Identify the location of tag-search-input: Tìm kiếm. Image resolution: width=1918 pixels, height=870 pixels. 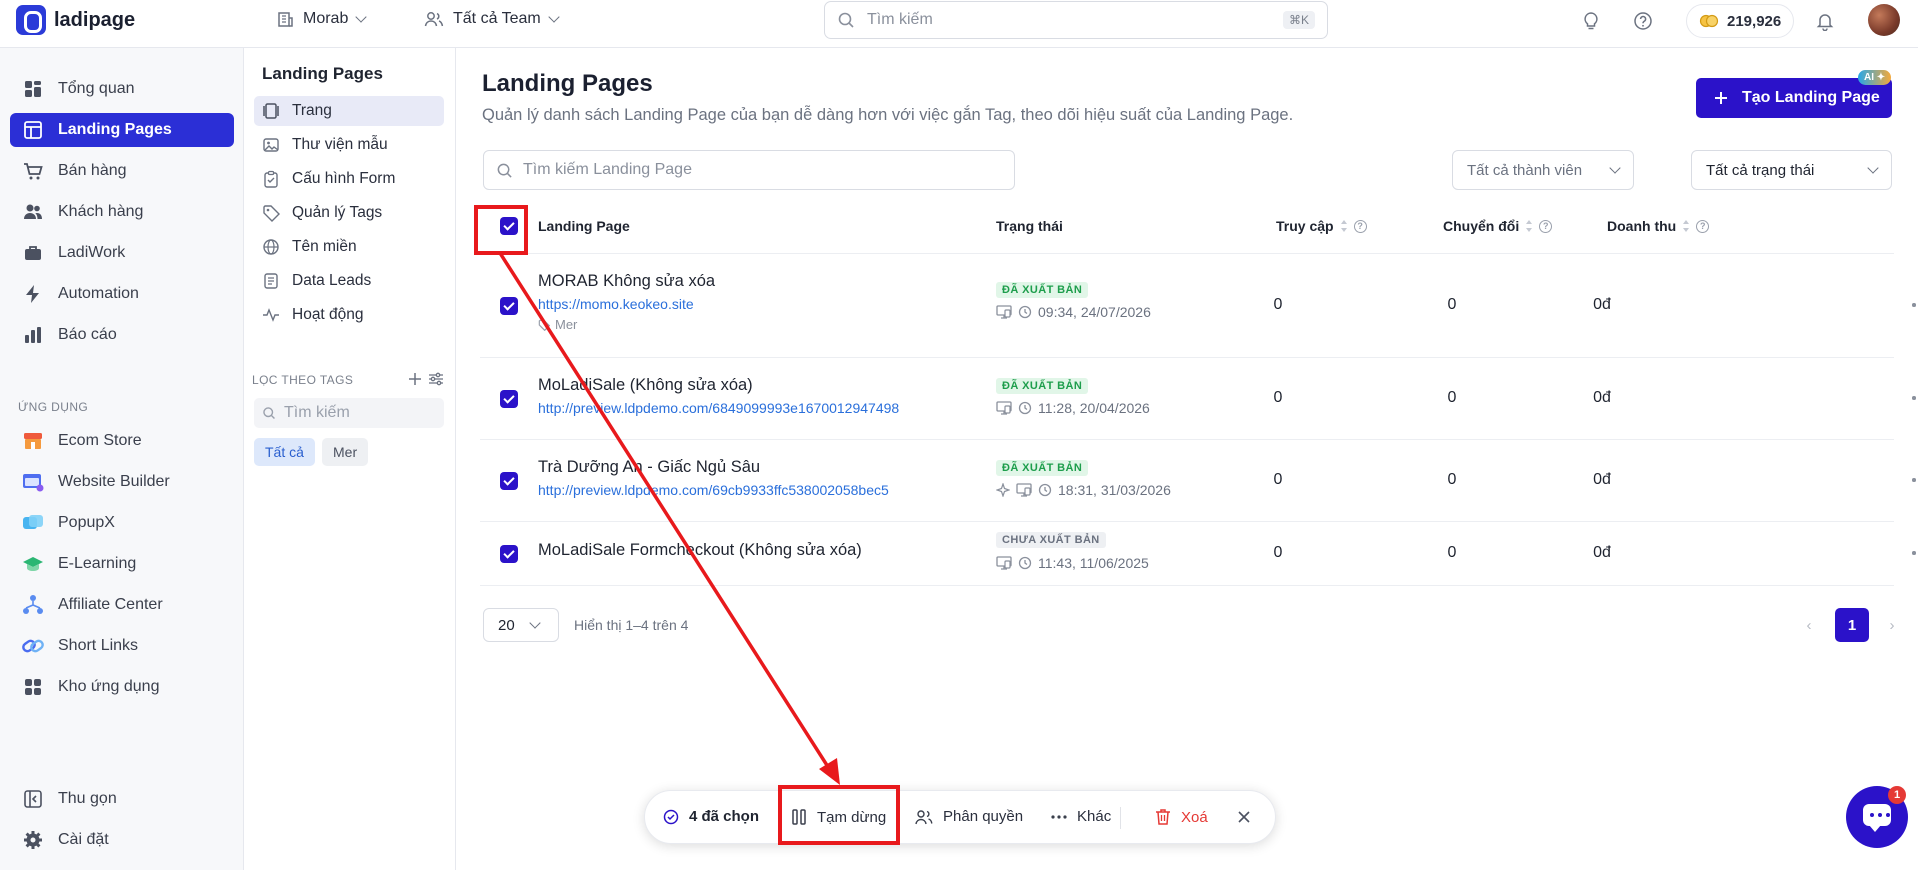
(349, 413).